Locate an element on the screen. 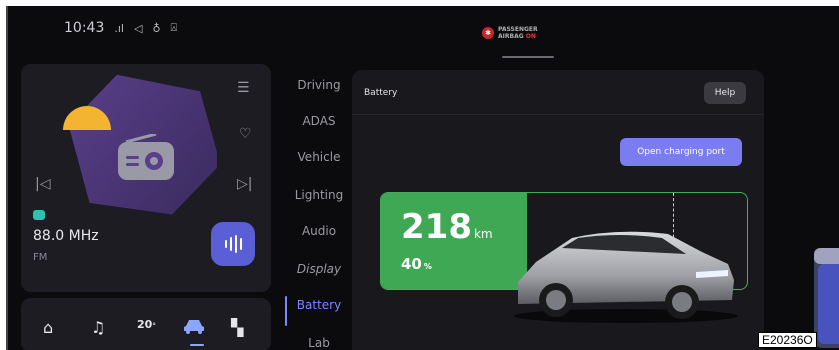 The height and width of the screenshot is (350, 839). nav-adas: ADAS is located at coordinates (319, 121).